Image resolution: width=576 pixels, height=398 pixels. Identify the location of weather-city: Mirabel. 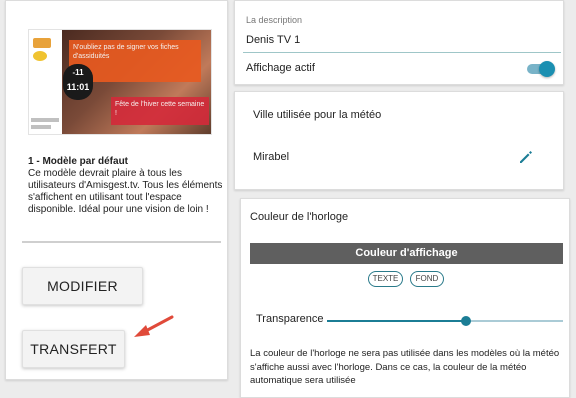
(271, 157).